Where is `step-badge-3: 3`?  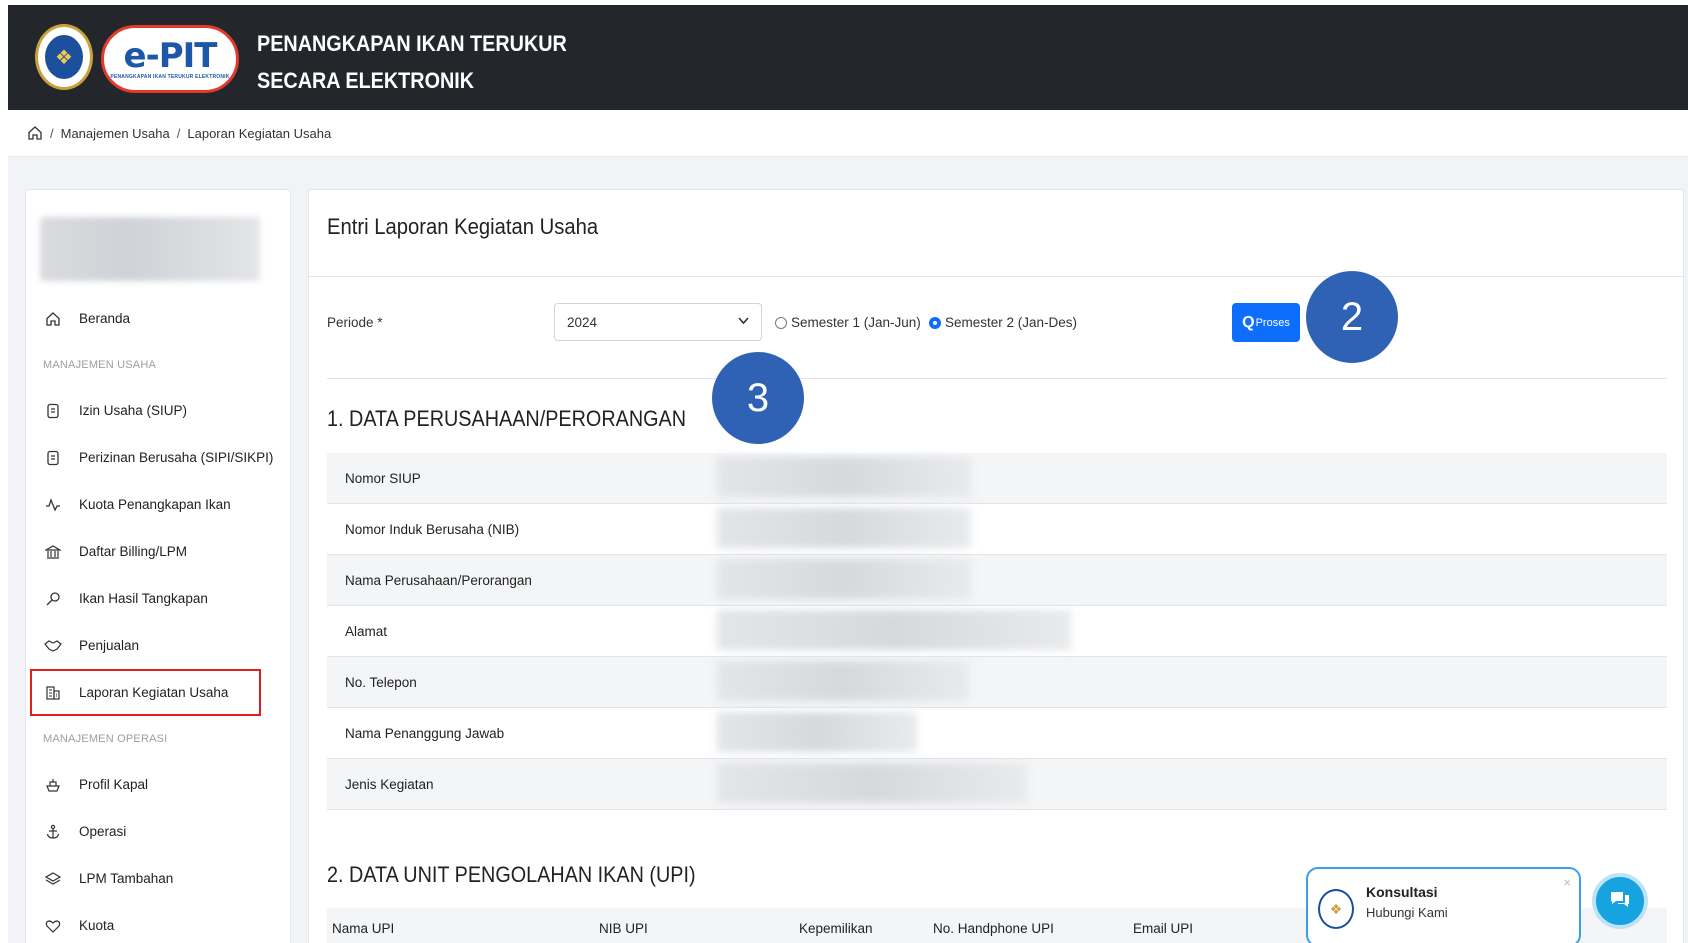
step-badge-3: 3 is located at coordinates (758, 398).